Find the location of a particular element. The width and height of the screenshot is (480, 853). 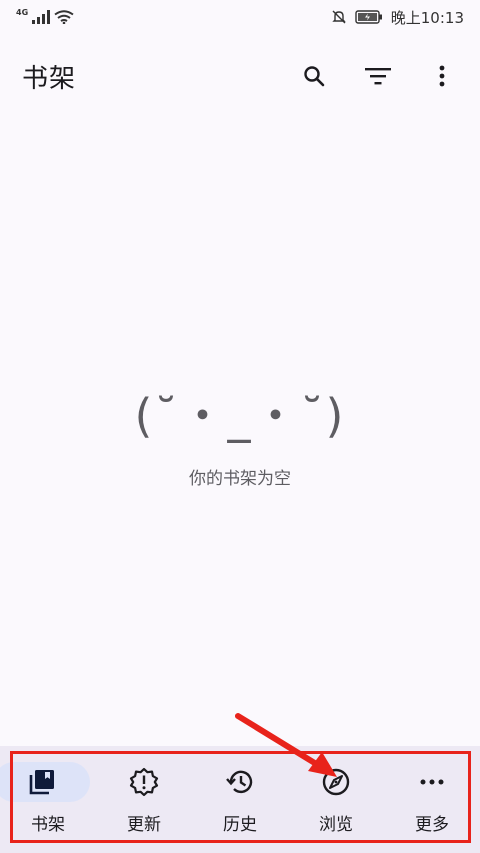

search-icon is located at coordinates (314, 76).